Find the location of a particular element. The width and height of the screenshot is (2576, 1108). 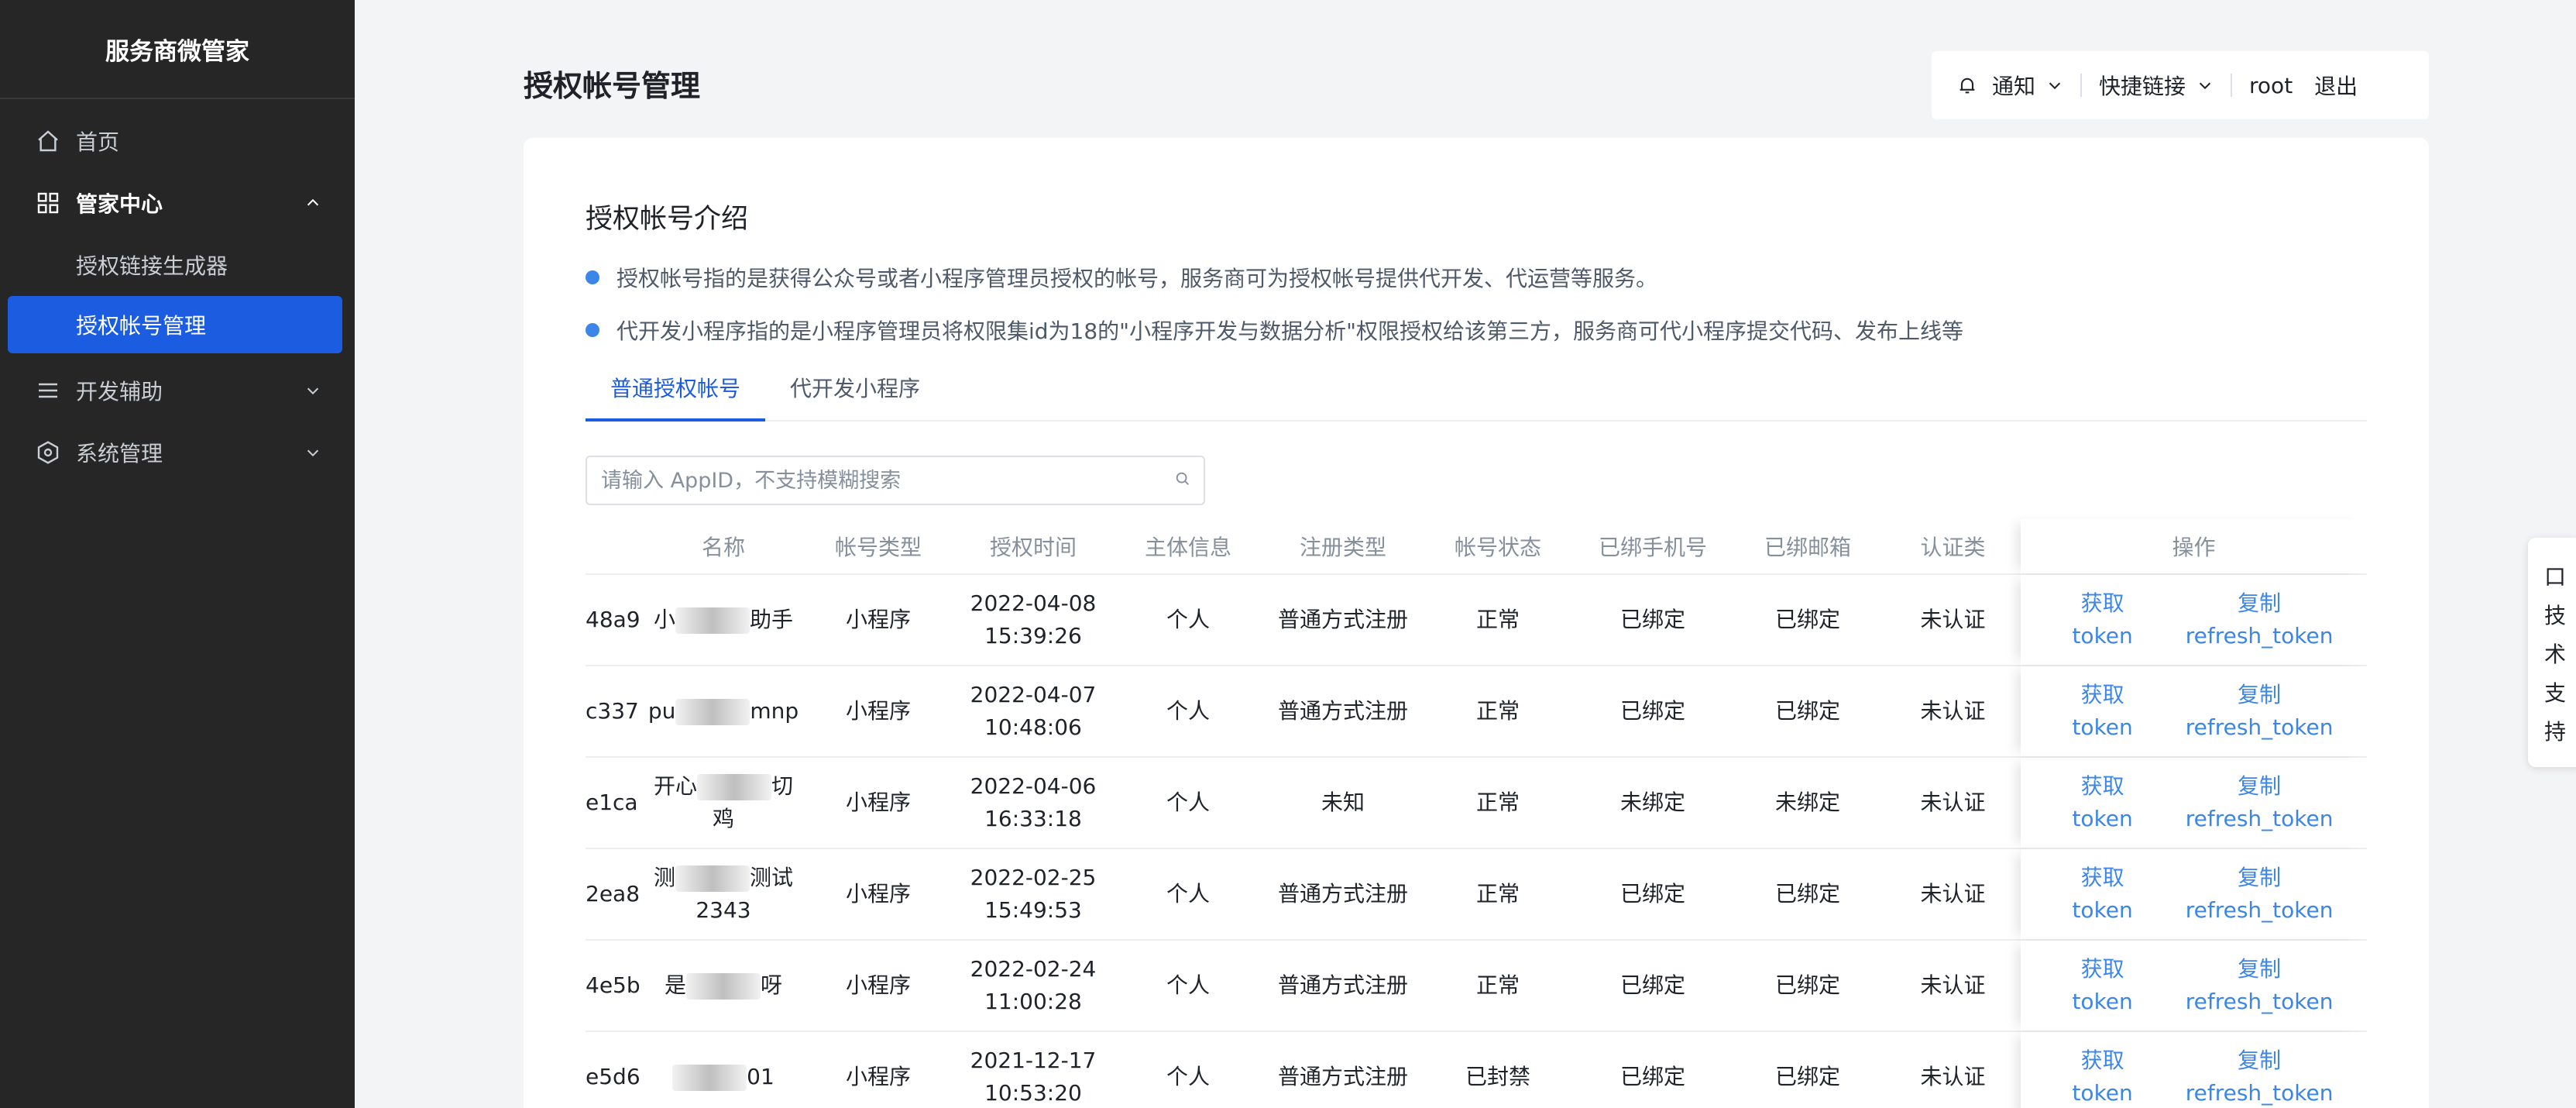

sidebar-item-manager-center: 管家中心 is located at coordinates (177, 203).